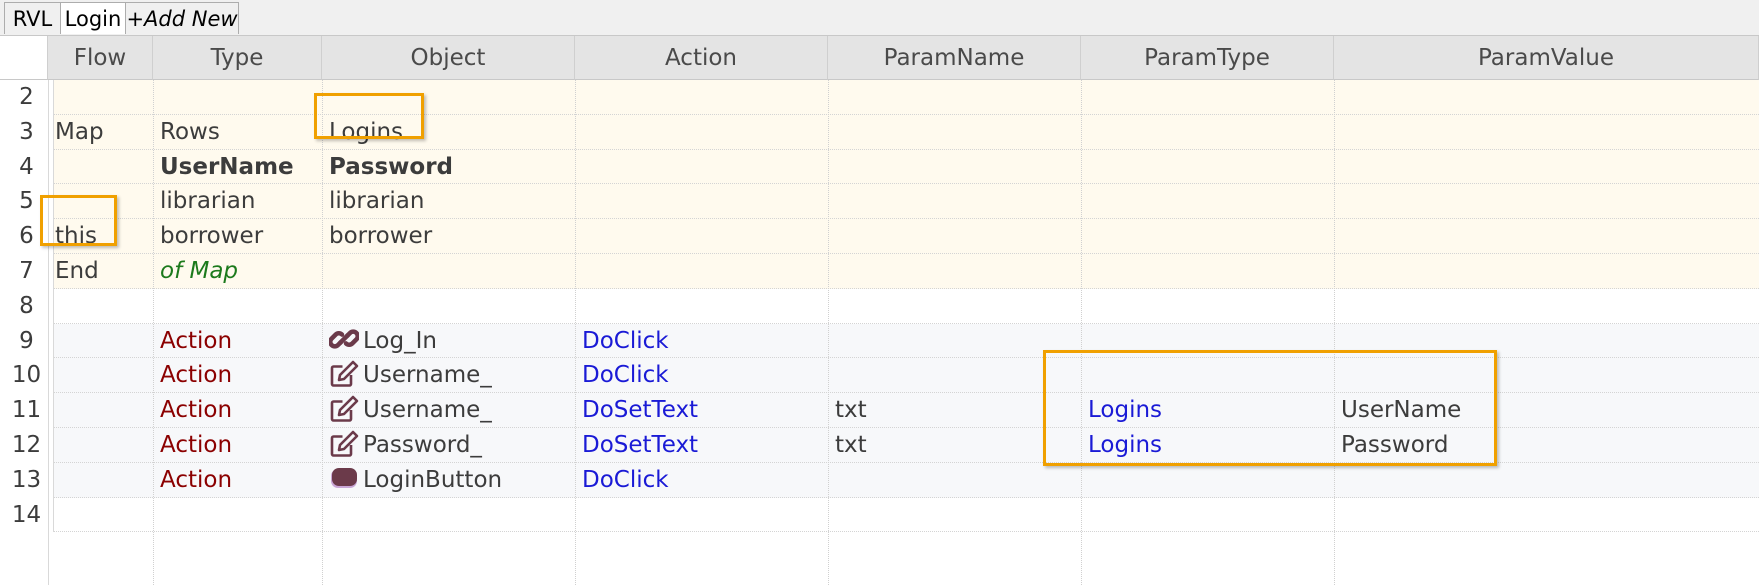  Describe the element at coordinates (93, 18) in the screenshot. I see `tab-login: Login` at that location.